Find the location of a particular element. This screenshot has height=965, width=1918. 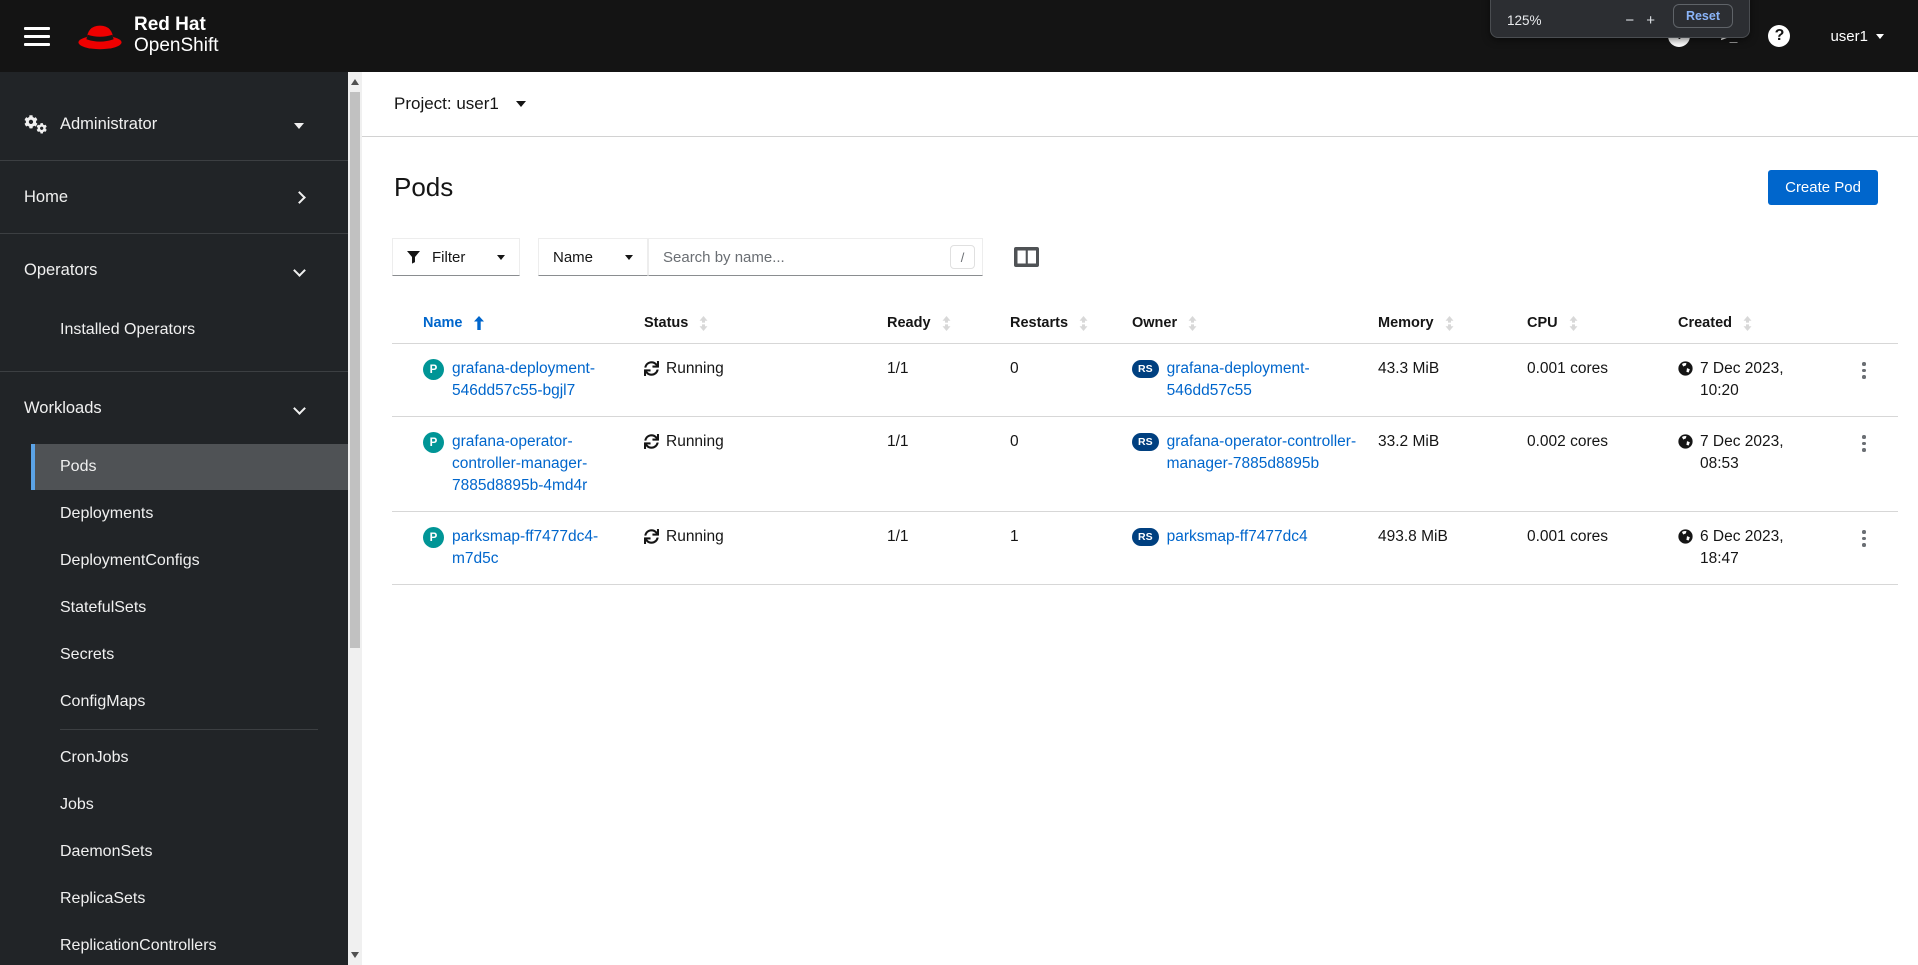

owner-link: grafana-deployment-546dd57c55 is located at coordinates (1268, 380).